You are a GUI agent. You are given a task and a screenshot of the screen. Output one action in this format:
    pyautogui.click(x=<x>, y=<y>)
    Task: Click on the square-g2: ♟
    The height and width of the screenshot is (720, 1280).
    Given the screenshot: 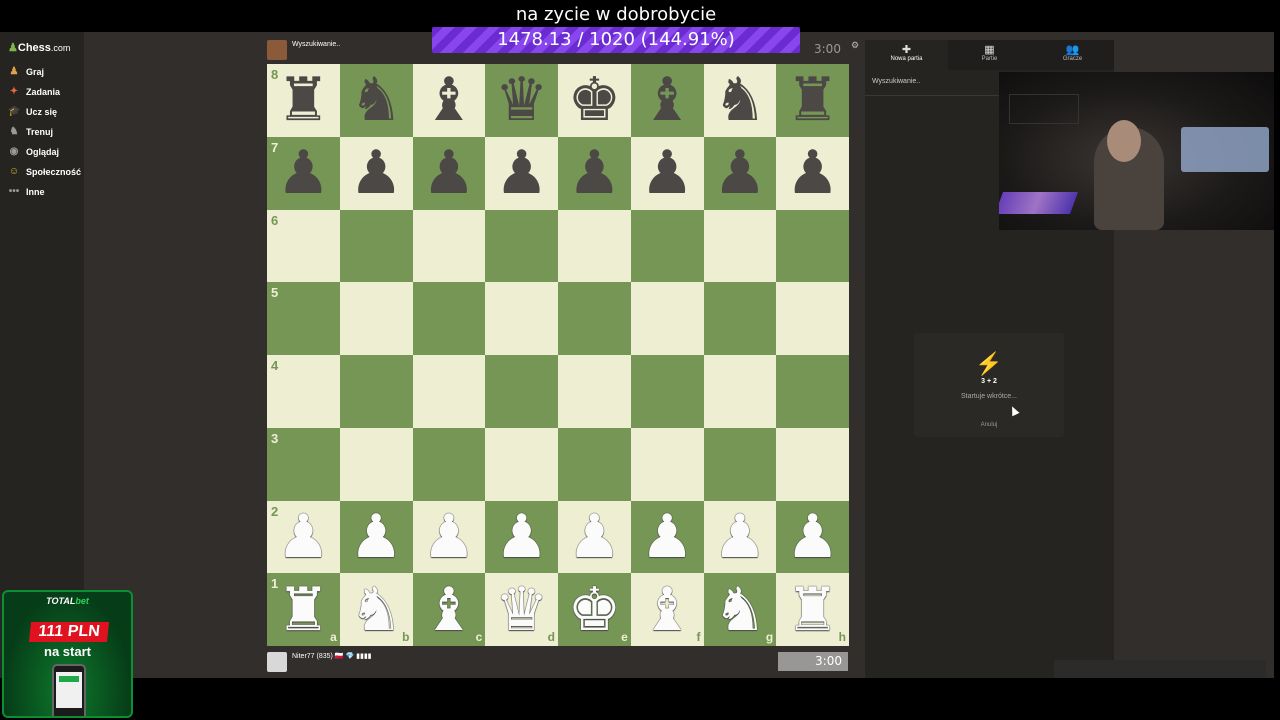 What is the action you would take?
    pyautogui.click(x=740, y=537)
    